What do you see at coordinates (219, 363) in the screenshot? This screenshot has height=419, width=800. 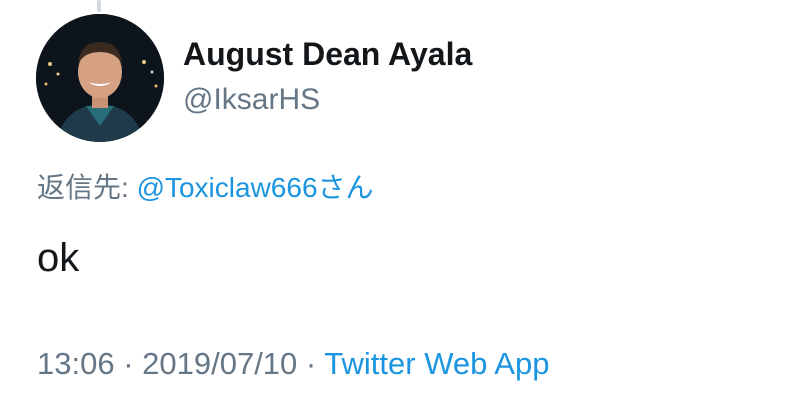 I see `tweet-date: 2019/07/10` at bounding box center [219, 363].